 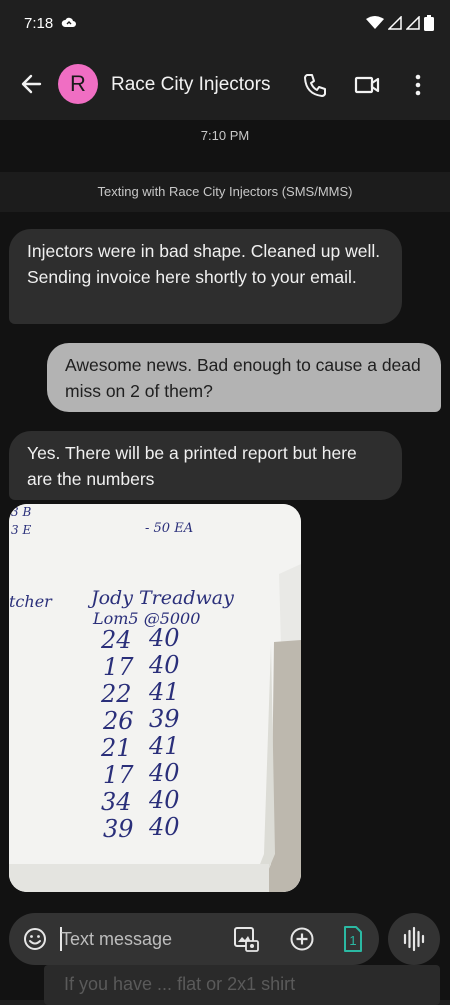 I want to click on message-timestamp: 7:10 PM, so click(x=225, y=135).